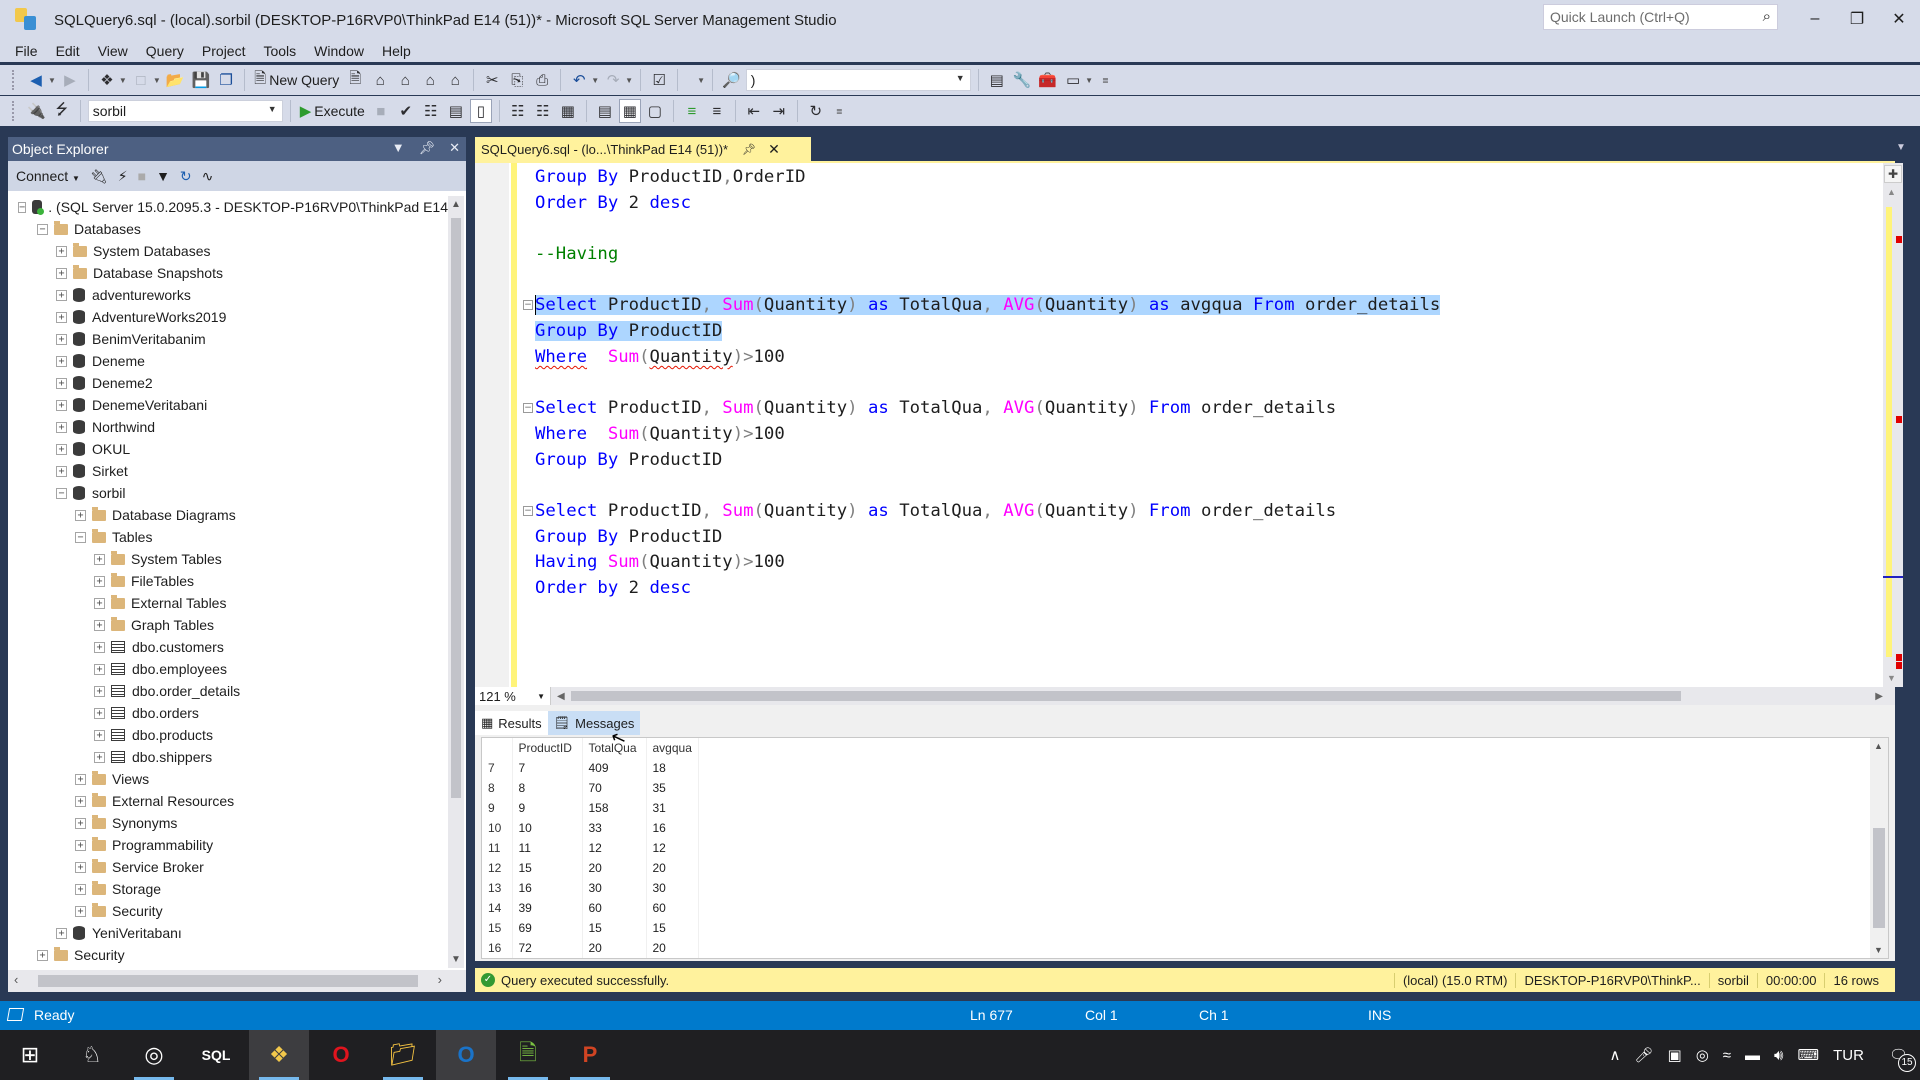 This screenshot has width=1920, height=1080. I want to click on tree-node: + dbo.products, so click(228, 735).